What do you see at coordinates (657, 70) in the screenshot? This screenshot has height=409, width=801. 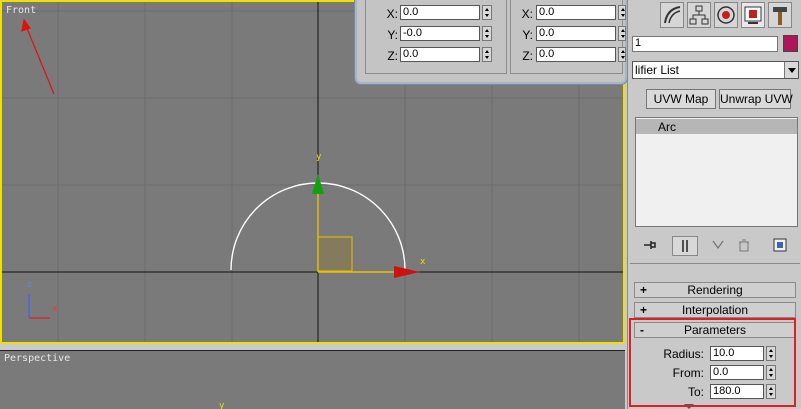 I see `modifier-list-label: lifier List` at bounding box center [657, 70].